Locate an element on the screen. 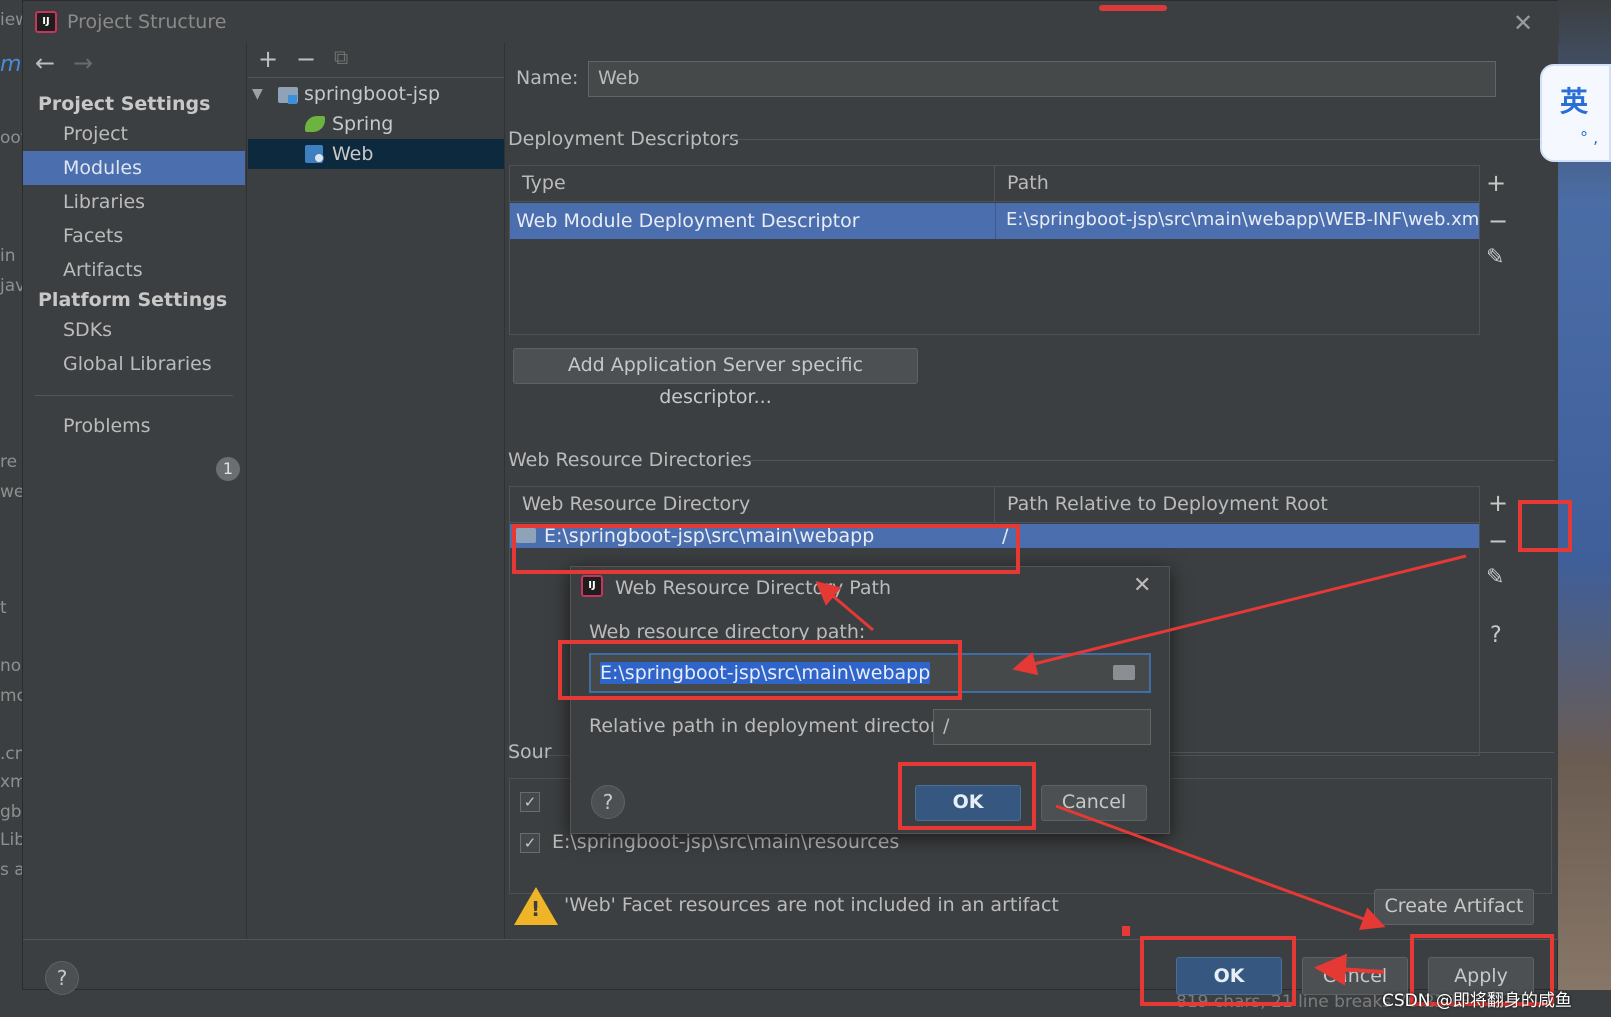  ime-widget: 英 ° , is located at coordinates (1575, 113).